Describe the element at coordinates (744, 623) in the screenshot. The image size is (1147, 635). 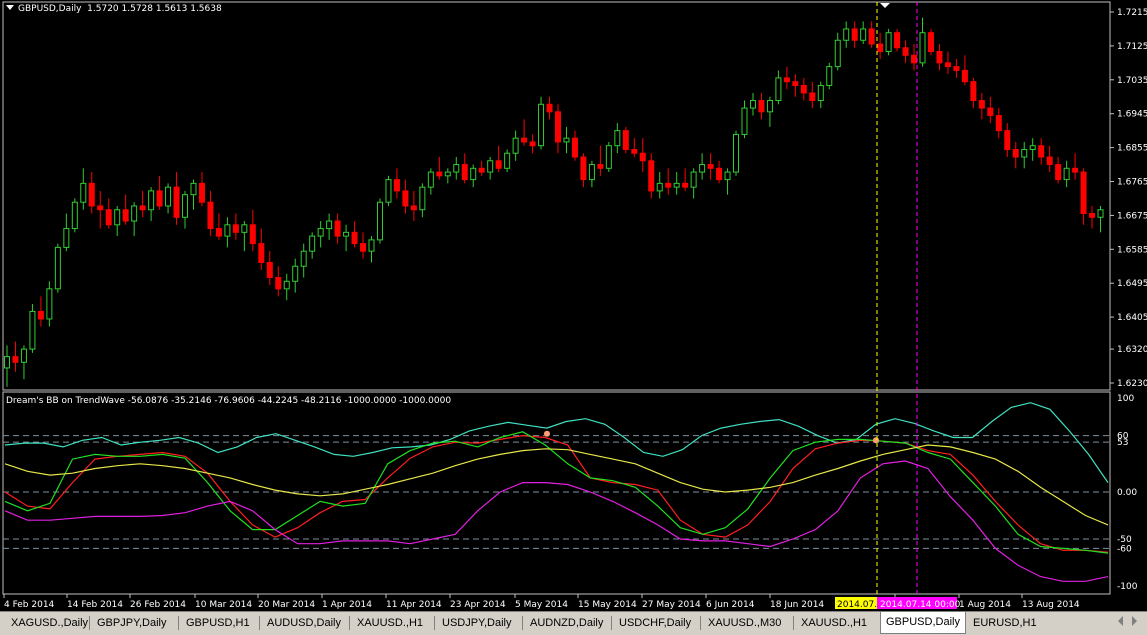
I see `chart-tab: XAUUSD.,M30` at that location.